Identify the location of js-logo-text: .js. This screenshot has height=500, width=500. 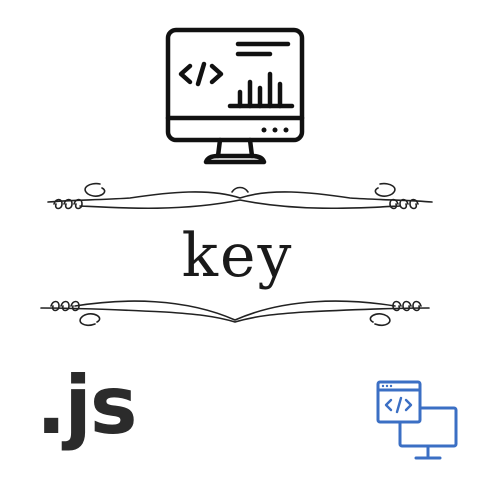
(86, 405).